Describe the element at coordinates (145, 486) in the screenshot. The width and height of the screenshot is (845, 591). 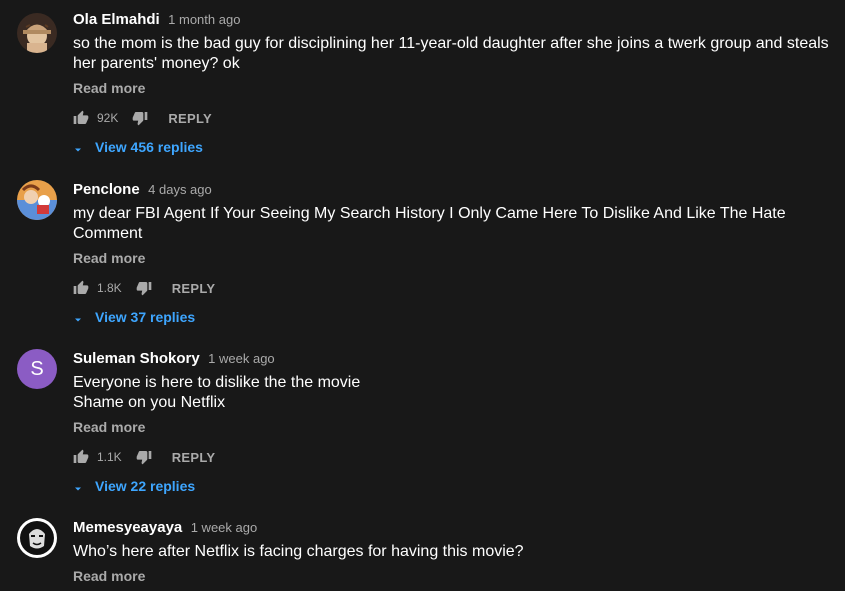
I see `view-replies-label: View 22 replies` at that location.